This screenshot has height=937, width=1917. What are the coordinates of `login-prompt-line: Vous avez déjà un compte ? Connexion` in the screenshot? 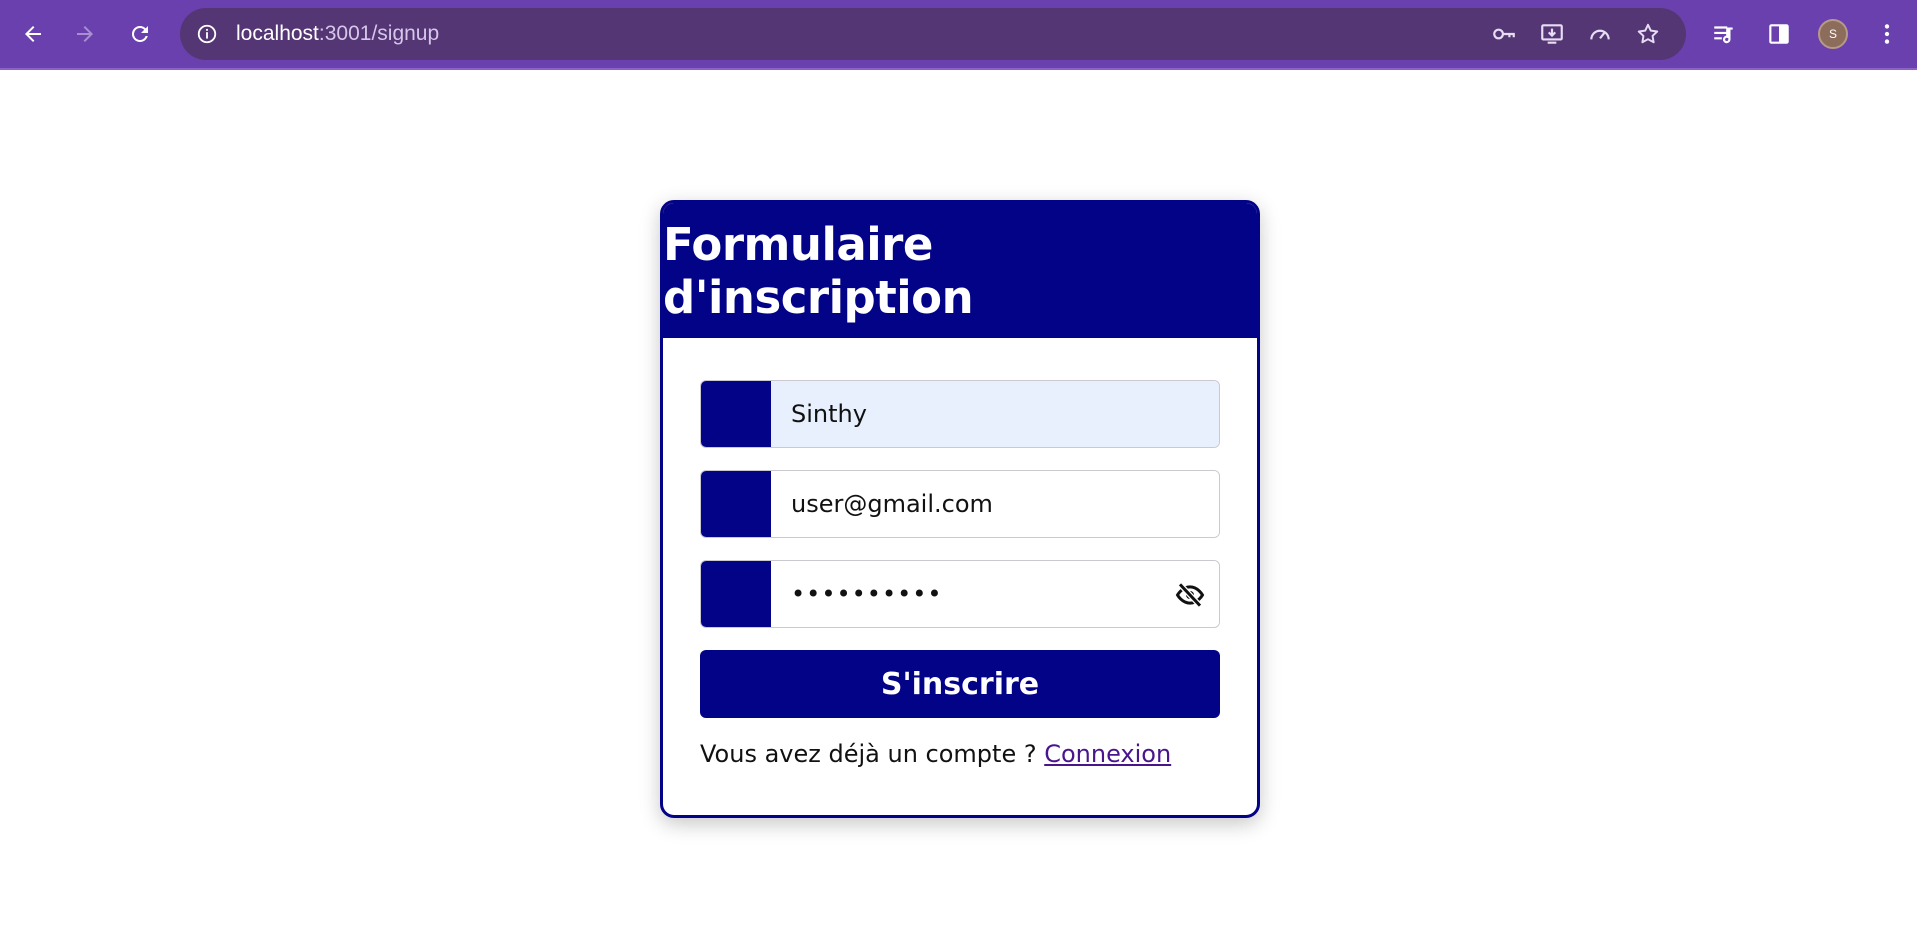 It's located at (960, 754).